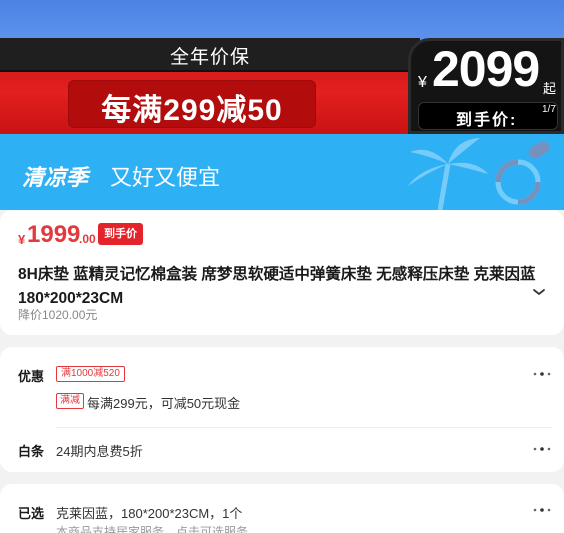 Image resolution: width=564 pixels, height=533 pixels. What do you see at coordinates (31, 451) in the screenshot?
I see `baitiao-label: 白条` at bounding box center [31, 451].